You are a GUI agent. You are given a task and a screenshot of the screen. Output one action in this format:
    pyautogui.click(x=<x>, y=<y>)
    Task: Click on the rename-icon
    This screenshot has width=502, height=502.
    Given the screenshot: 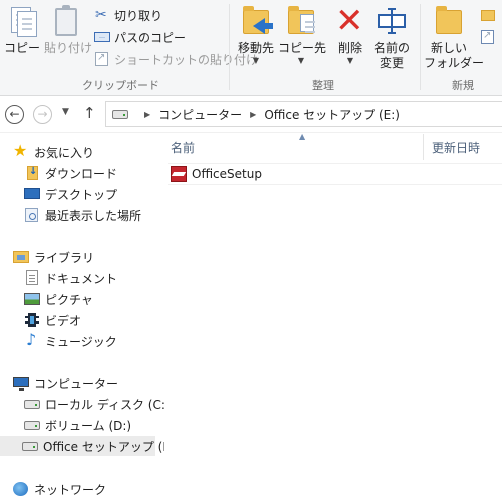 What is the action you would take?
    pyautogui.click(x=392, y=21)
    